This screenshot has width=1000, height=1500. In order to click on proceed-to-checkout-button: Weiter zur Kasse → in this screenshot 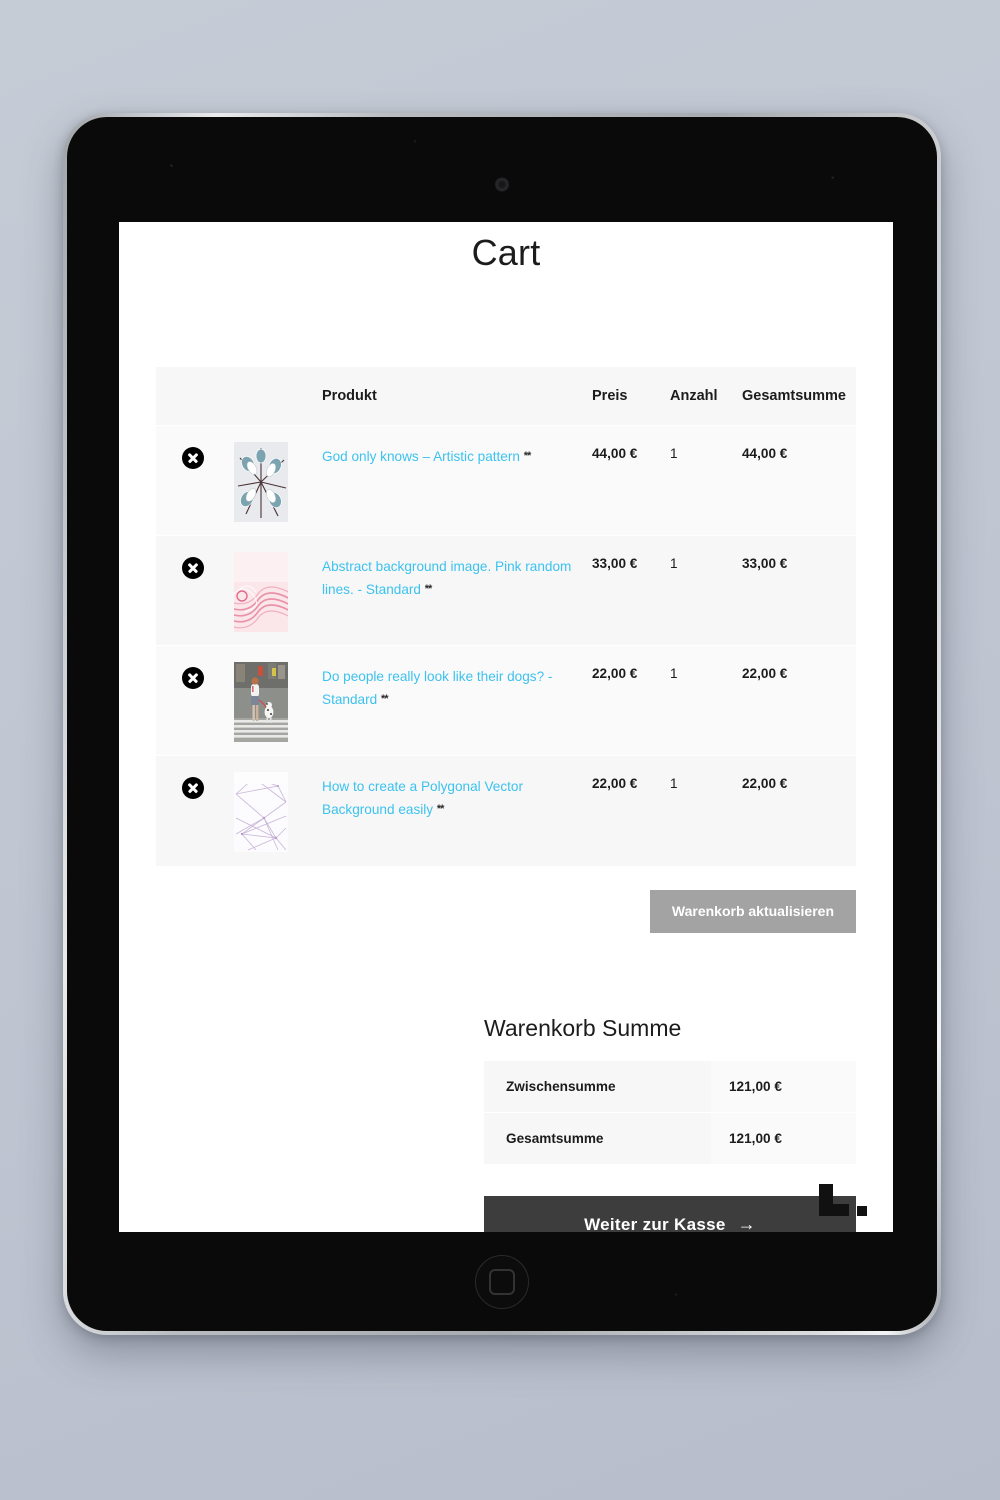, I will do `click(670, 1213)`.